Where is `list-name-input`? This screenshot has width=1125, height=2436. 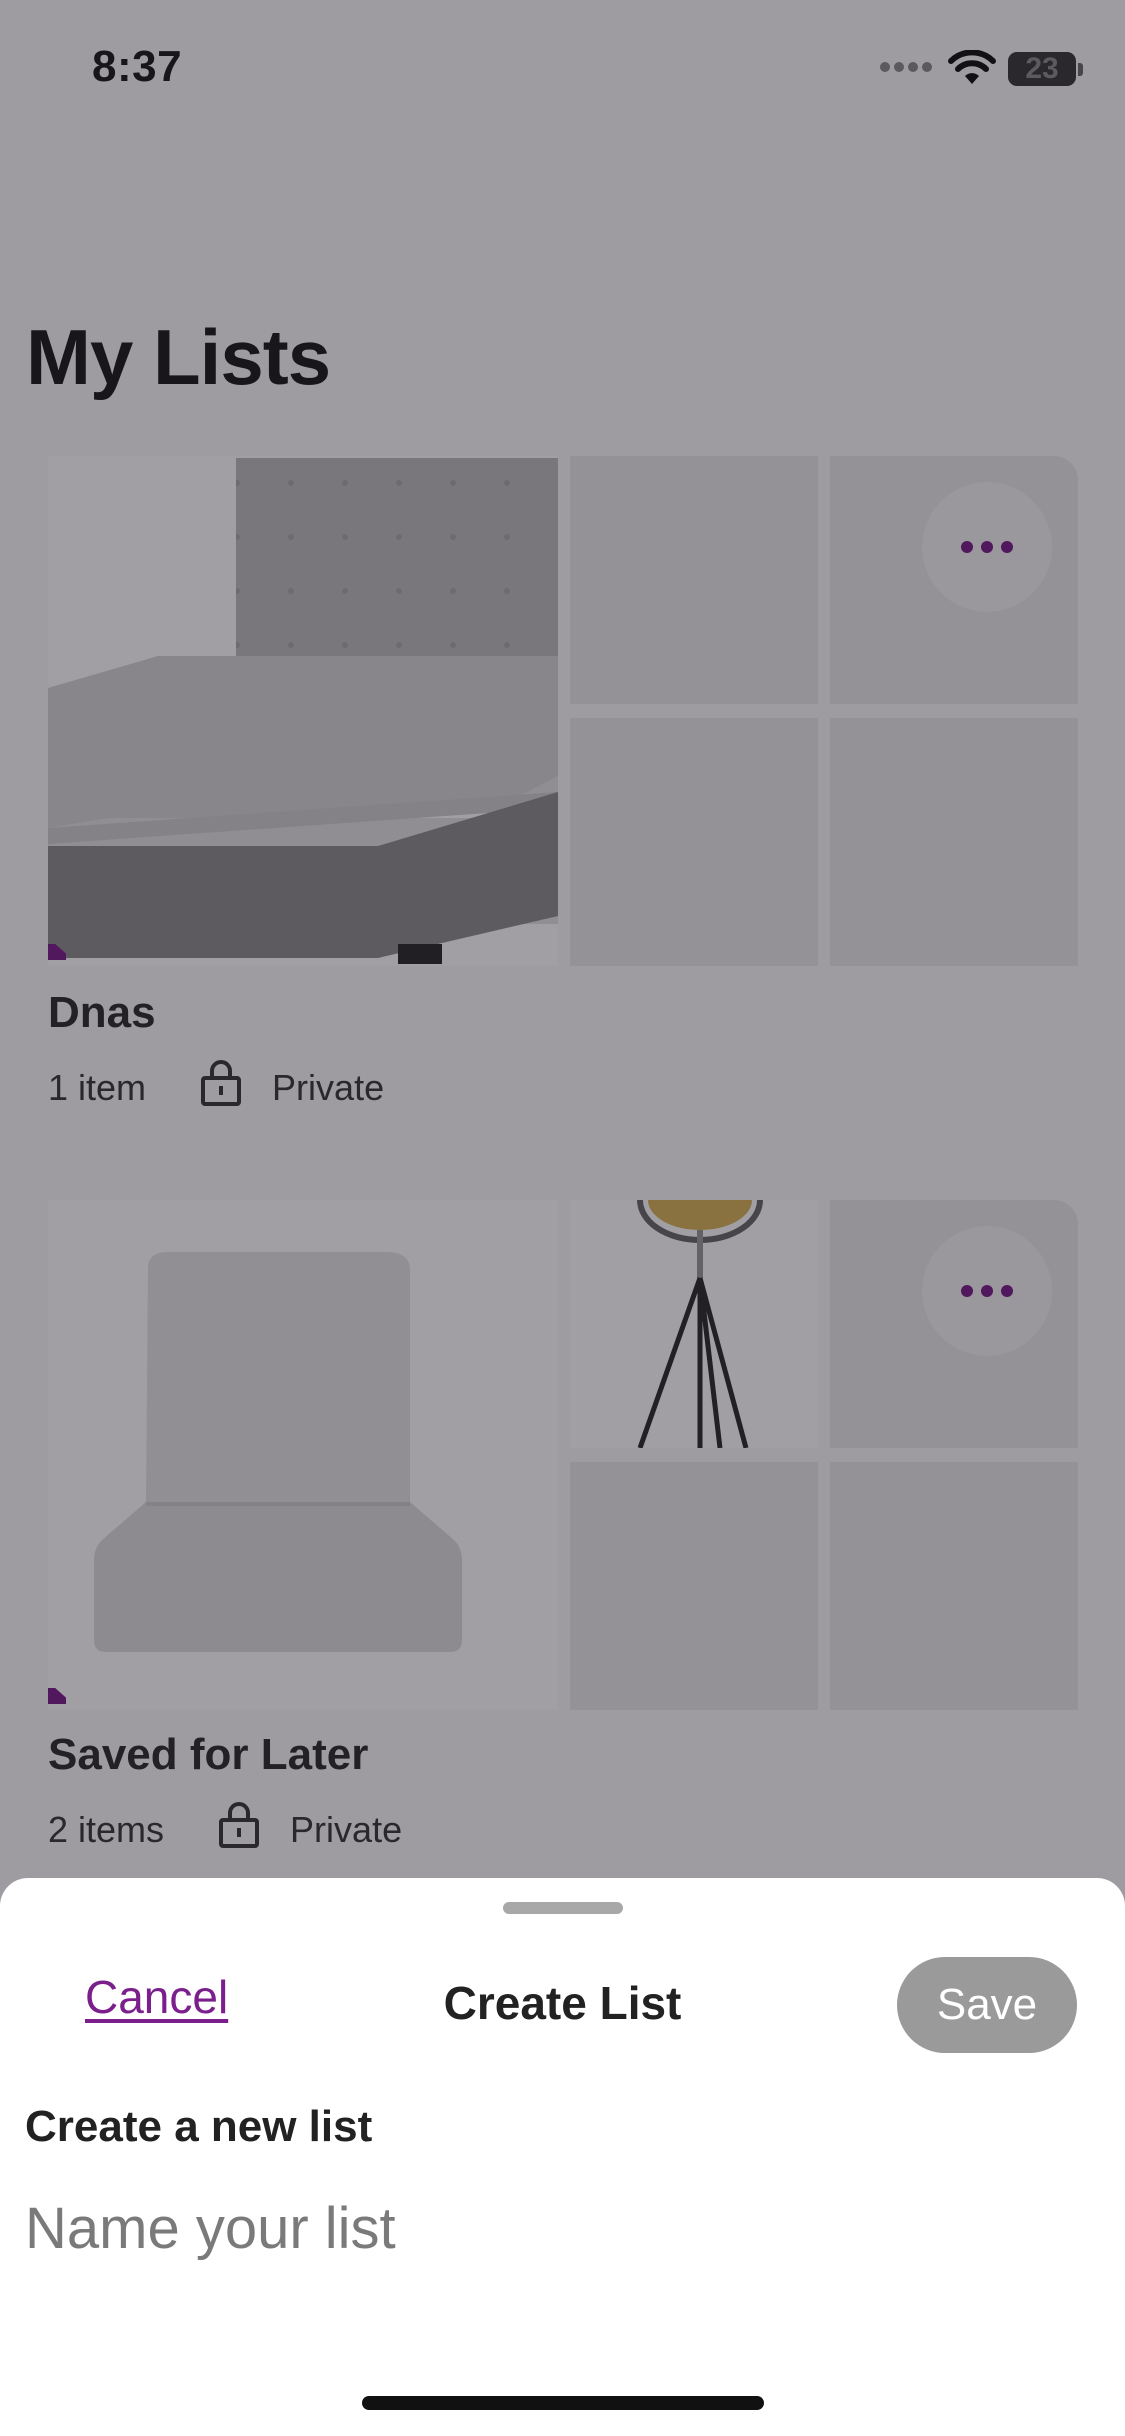
list-name-input is located at coordinates (560, 2228).